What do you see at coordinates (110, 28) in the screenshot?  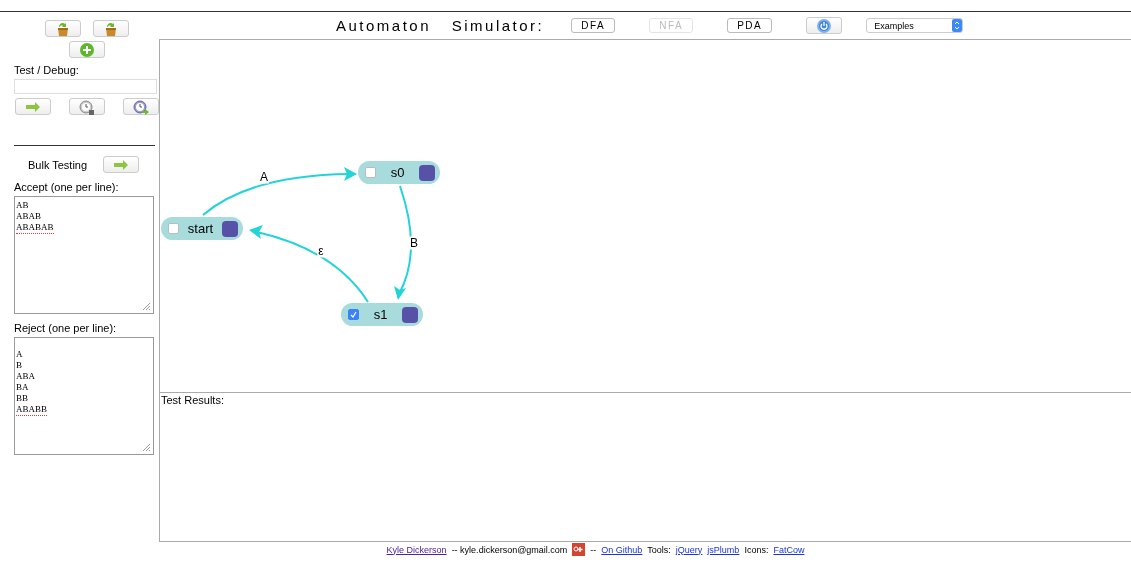 I see `save-button` at bounding box center [110, 28].